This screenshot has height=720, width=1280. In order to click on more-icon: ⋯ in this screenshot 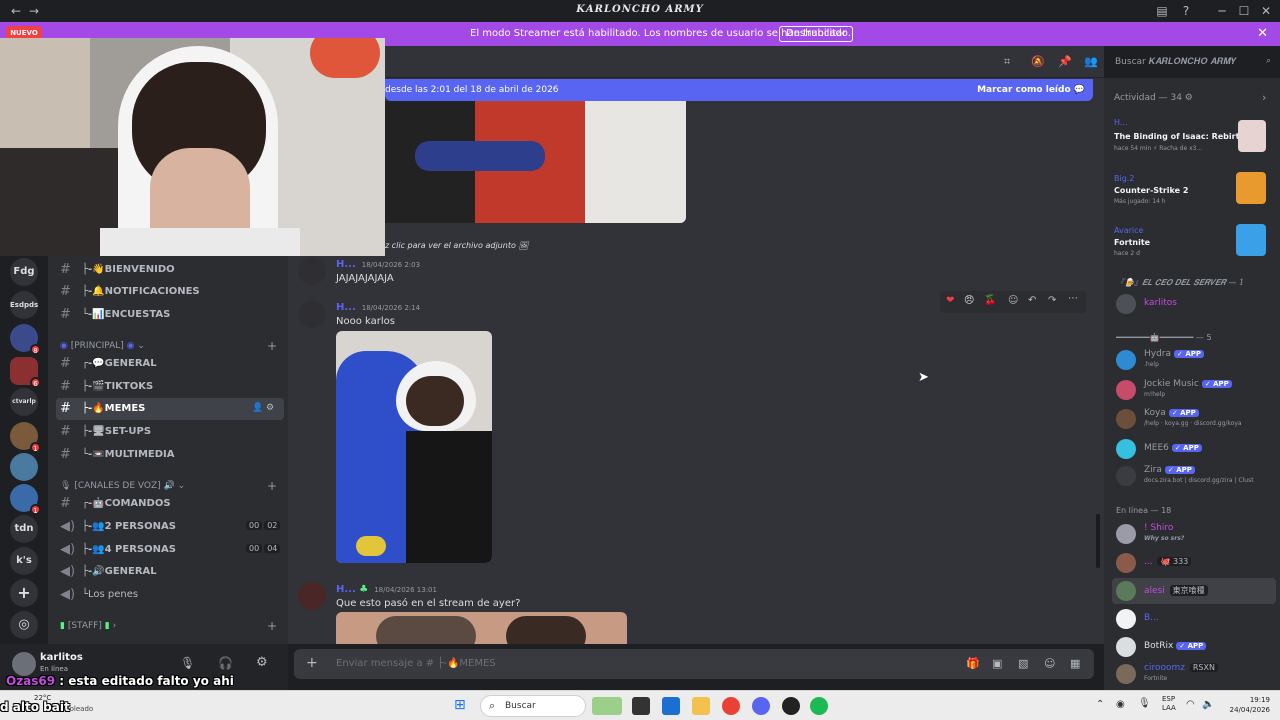, I will do `click(1073, 298)`.